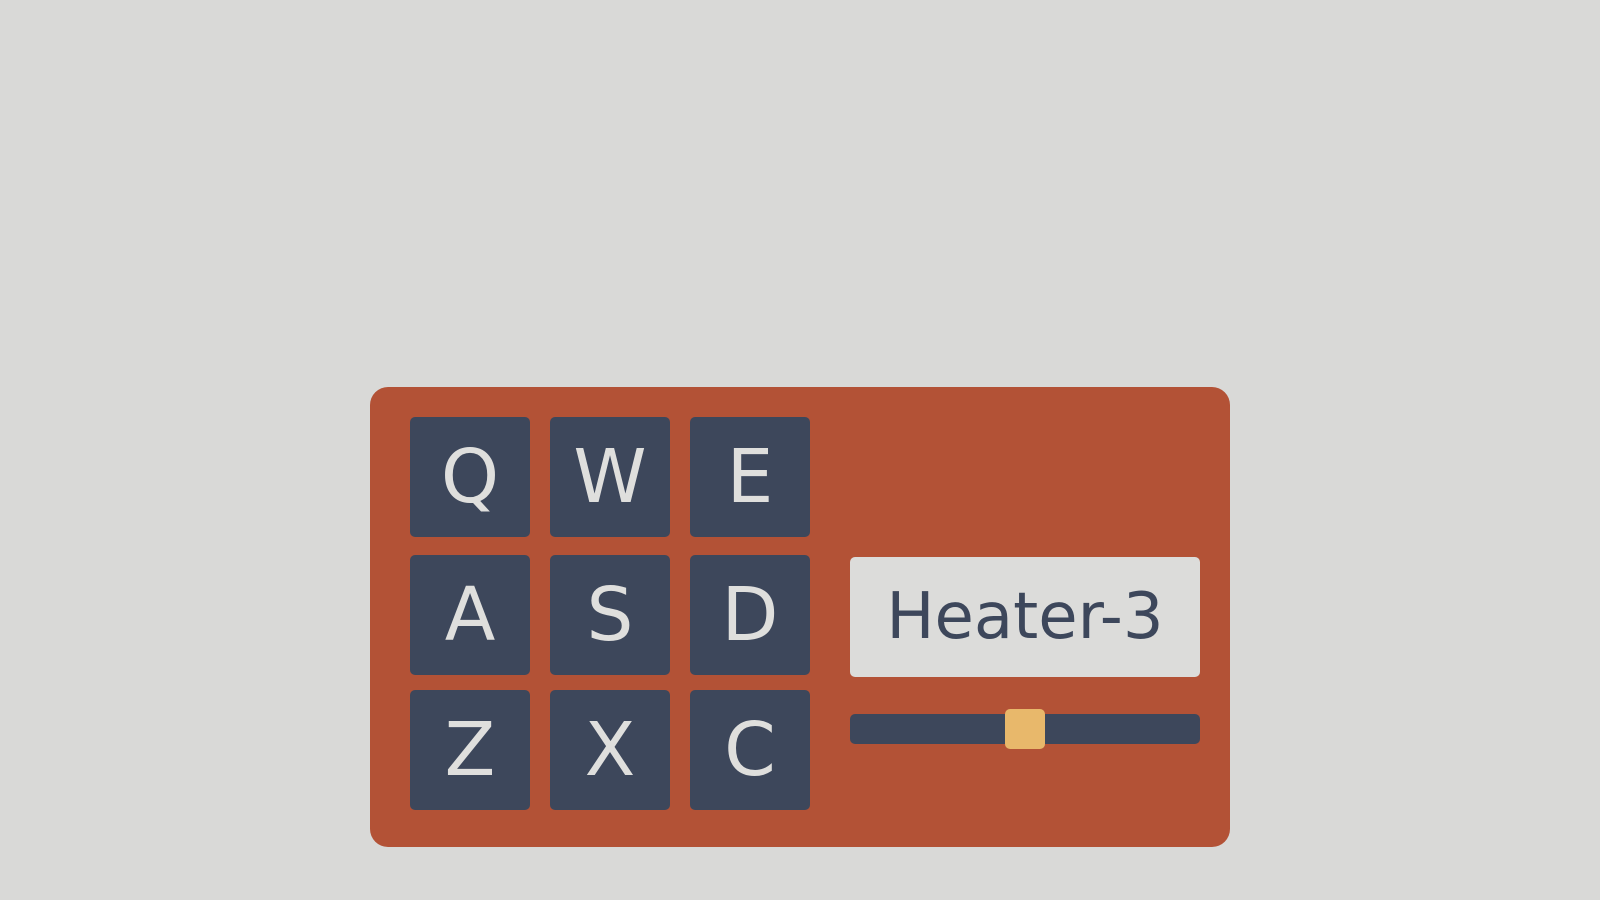  I want to click on key-x: X, so click(610, 750).